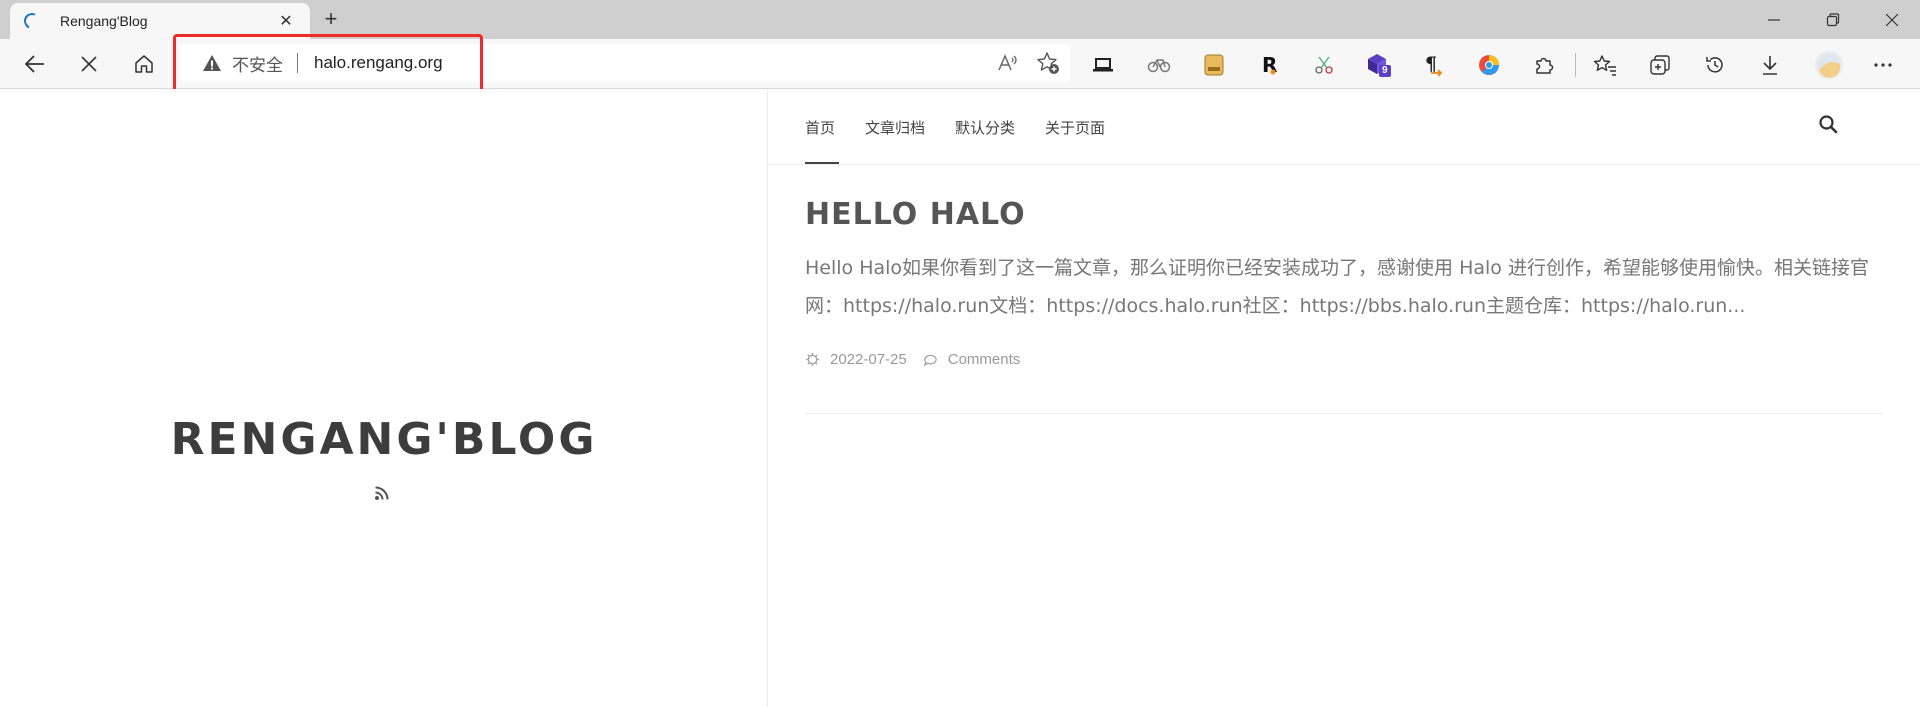  Describe the element at coordinates (812, 359) in the screenshot. I see `gear-icon` at that location.